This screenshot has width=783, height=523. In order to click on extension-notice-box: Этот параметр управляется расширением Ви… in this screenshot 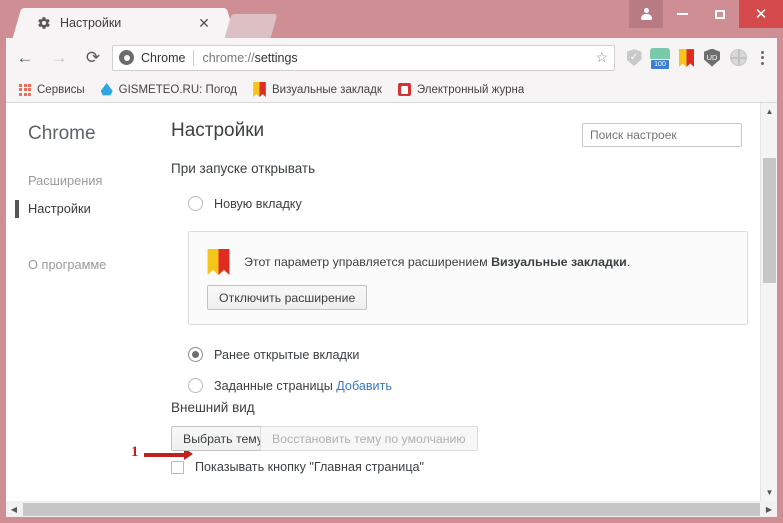, I will do `click(468, 278)`.